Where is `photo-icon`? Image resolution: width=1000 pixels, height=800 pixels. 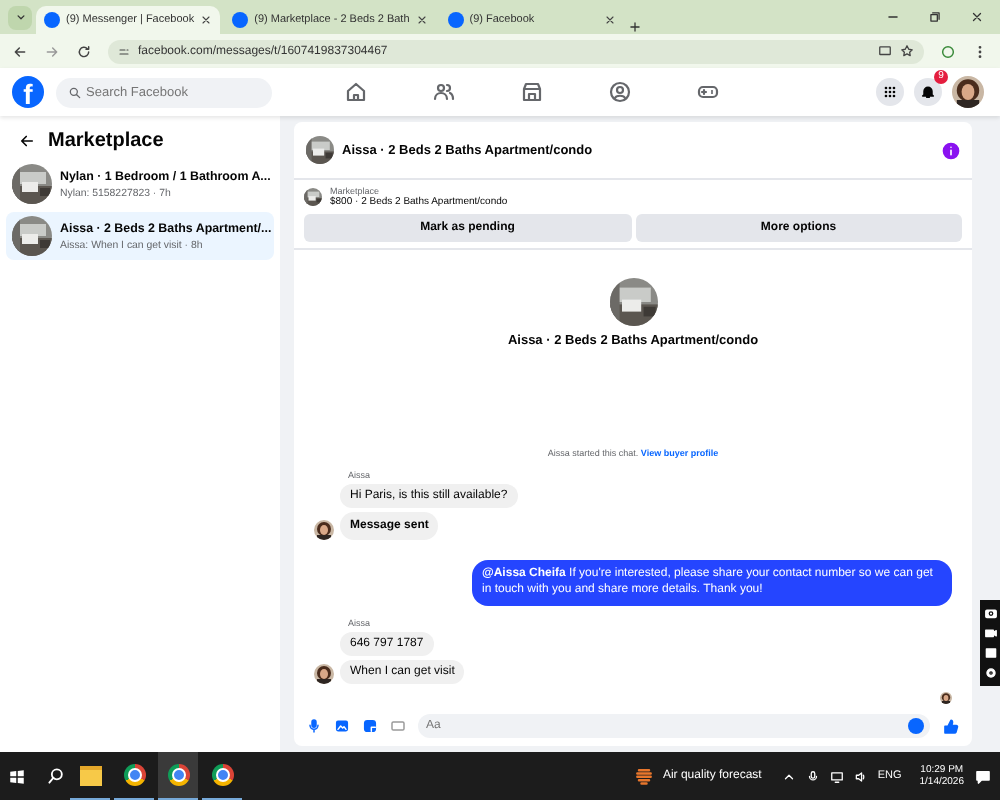 photo-icon is located at coordinates (342, 726).